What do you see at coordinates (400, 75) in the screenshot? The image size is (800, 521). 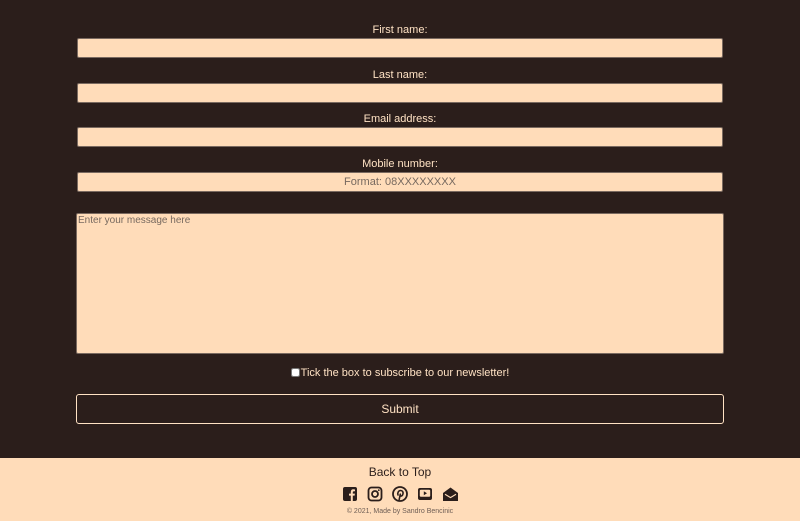 I see `last-name-label: Last name:` at bounding box center [400, 75].